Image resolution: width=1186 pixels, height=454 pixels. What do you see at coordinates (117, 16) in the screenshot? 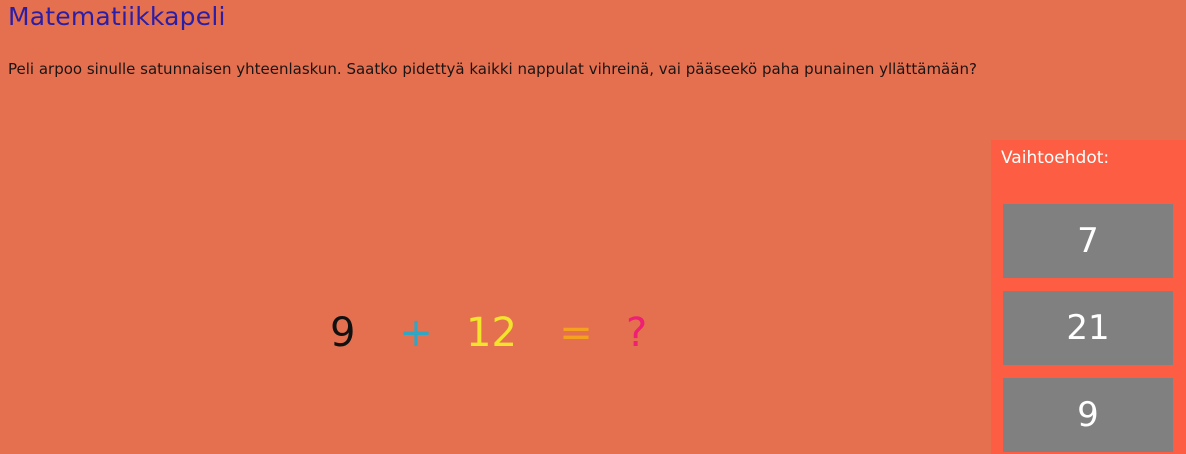
I see `page-title: Matematiikkapeli` at bounding box center [117, 16].